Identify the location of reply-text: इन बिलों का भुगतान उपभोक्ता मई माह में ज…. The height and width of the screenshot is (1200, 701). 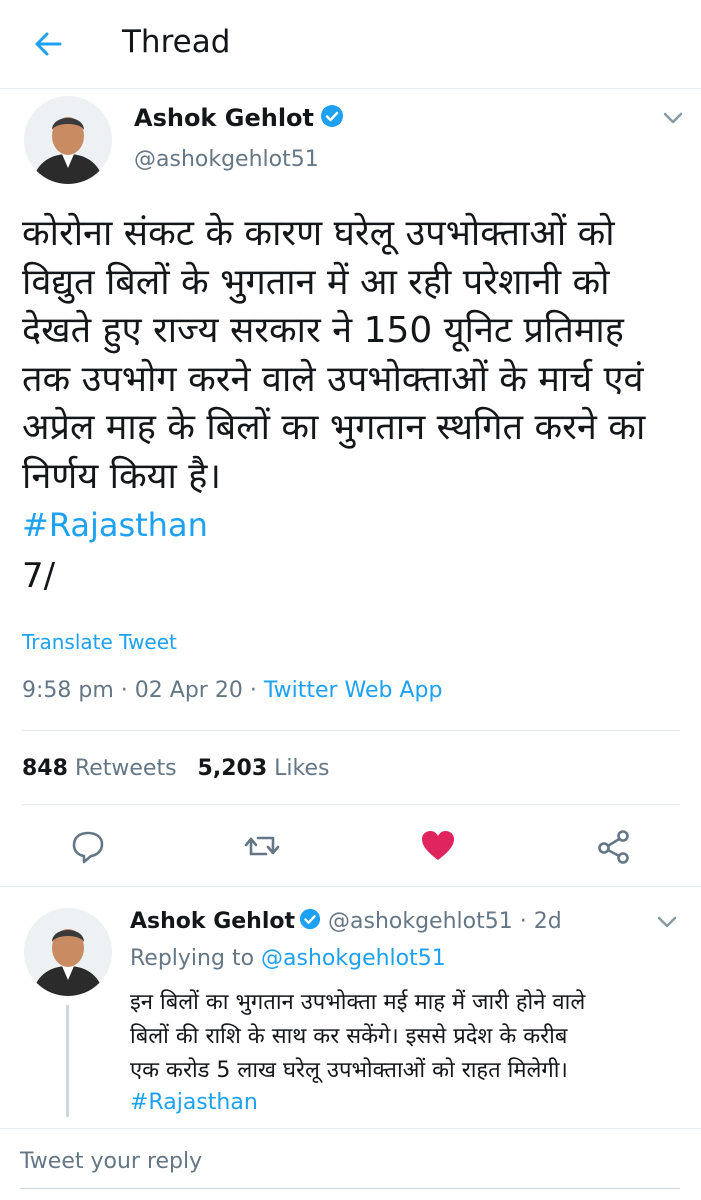
(358, 1036).